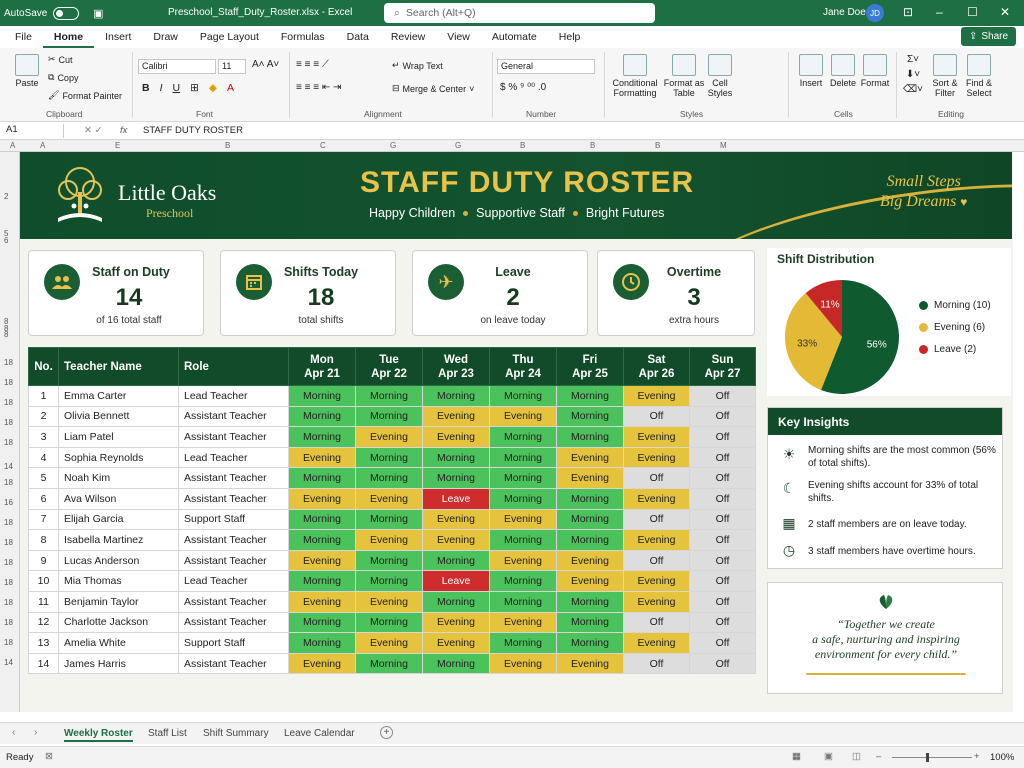 The height and width of the screenshot is (768, 1024). Describe the element at coordinates (123, 130) in the screenshot. I see `fx-icon: fx` at that location.